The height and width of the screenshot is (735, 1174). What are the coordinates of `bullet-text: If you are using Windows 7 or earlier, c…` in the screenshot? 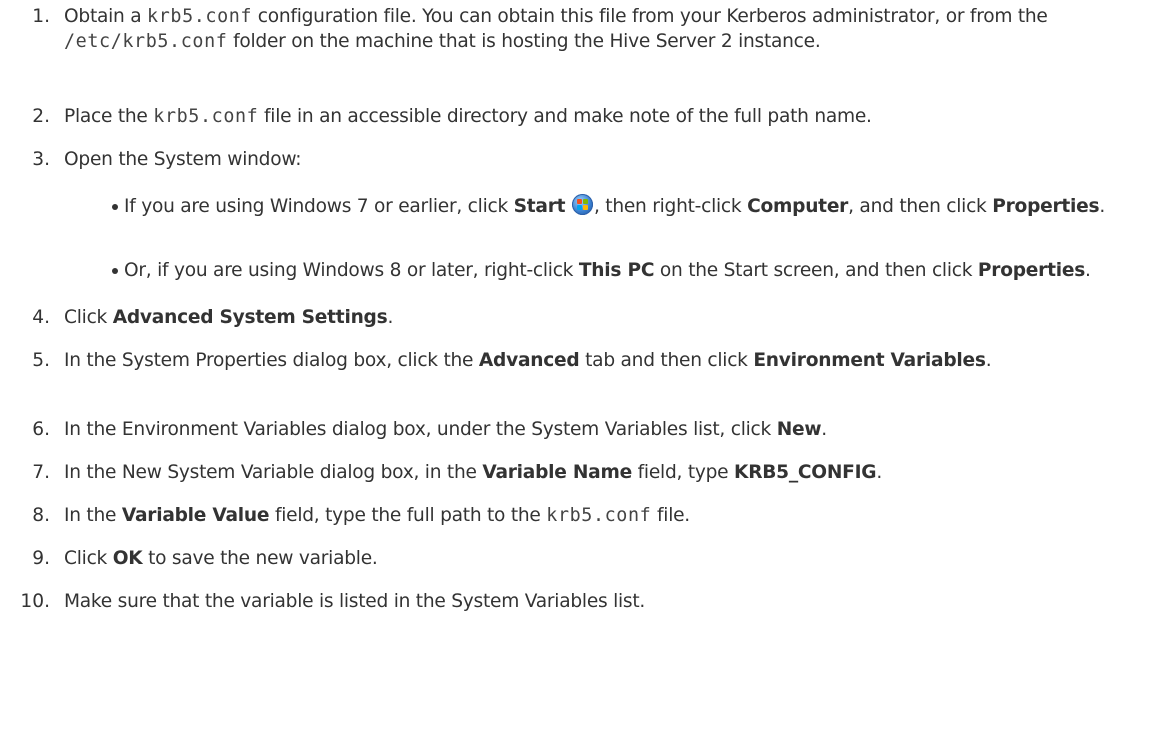 It's located at (615, 205).